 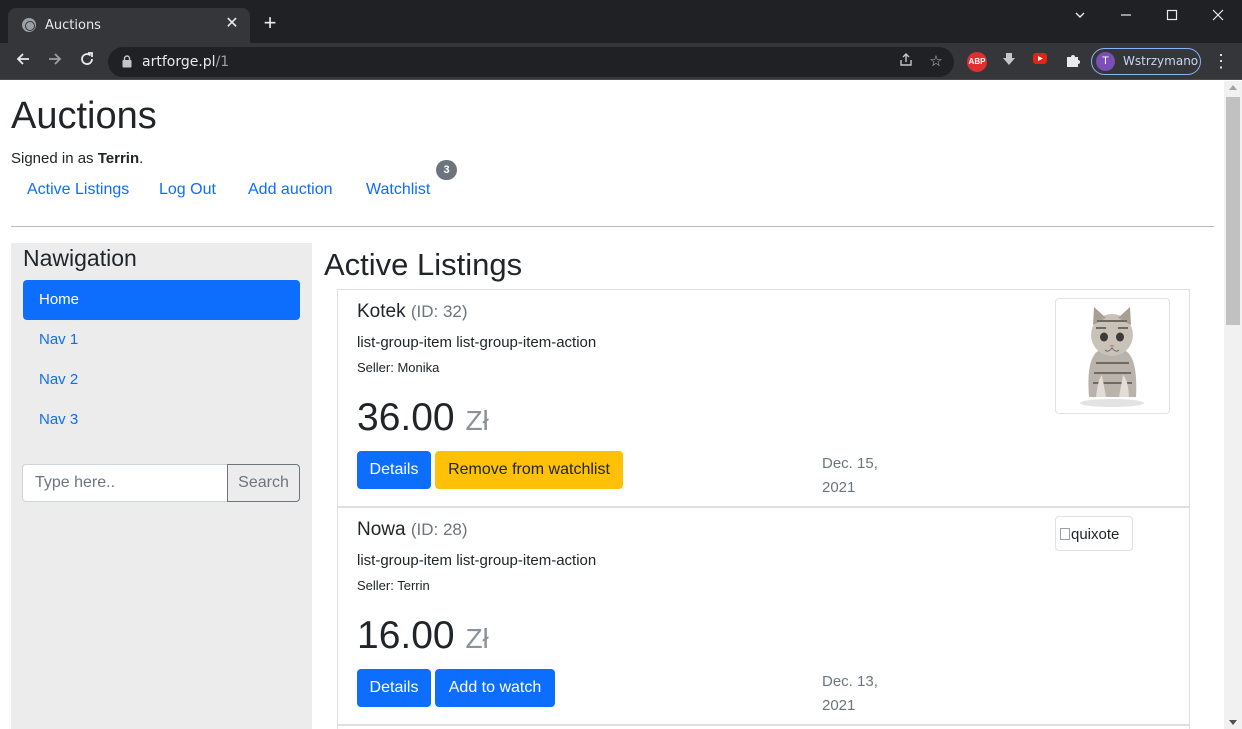 What do you see at coordinates (1221, 61) in the screenshot?
I see `browser-menu-icon: ⋮` at bounding box center [1221, 61].